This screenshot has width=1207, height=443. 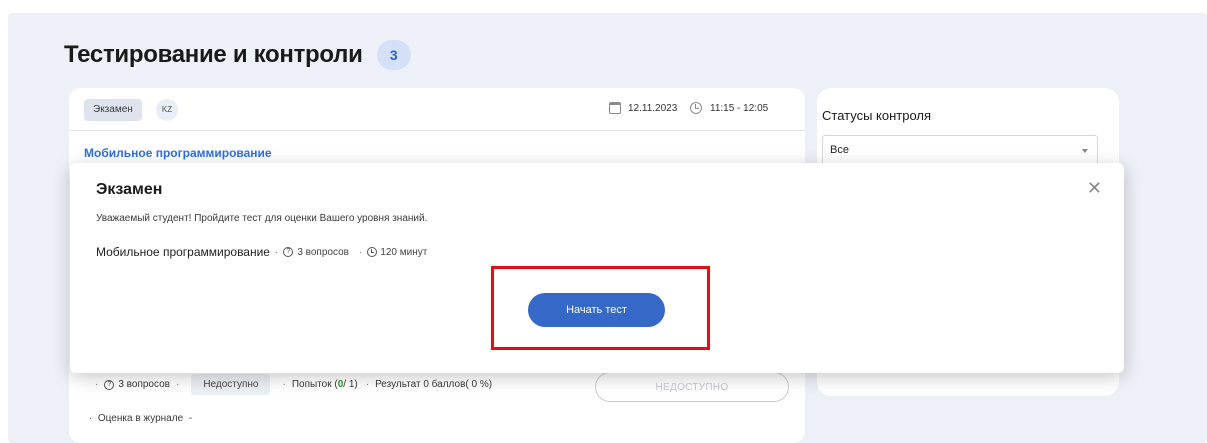 I want to click on count-badge: 3, so click(x=393, y=55).